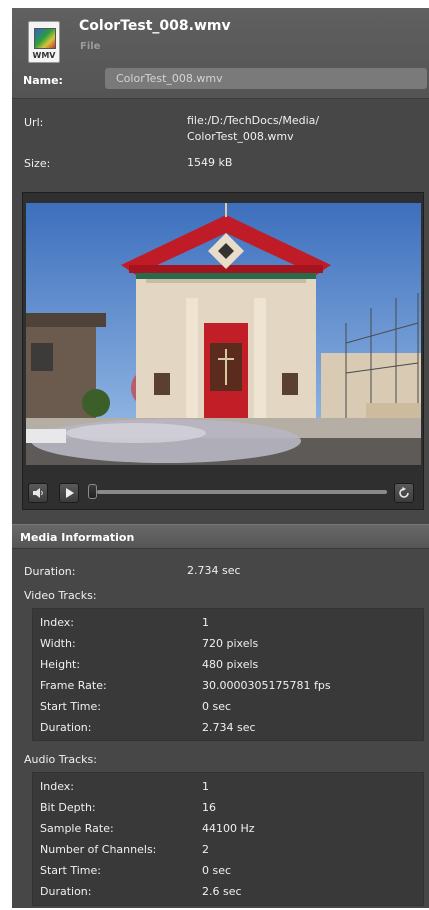 The height and width of the screenshot is (910, 429). Describe the element at coordinates (228, 807) in the screenshot. I see `audio-row-bit-depth: Bit Depth: 16` at that location.